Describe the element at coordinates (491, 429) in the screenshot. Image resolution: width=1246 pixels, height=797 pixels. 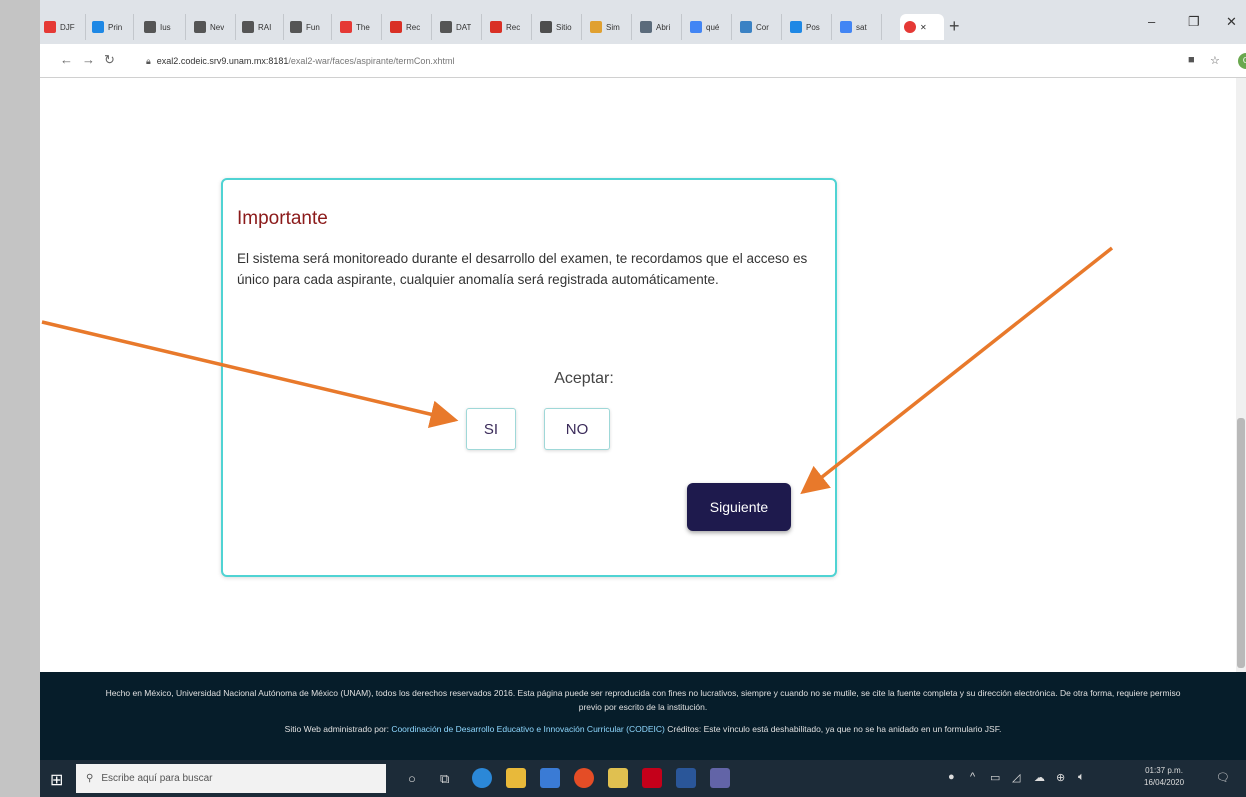
I see `yes-button: SI` at that location.